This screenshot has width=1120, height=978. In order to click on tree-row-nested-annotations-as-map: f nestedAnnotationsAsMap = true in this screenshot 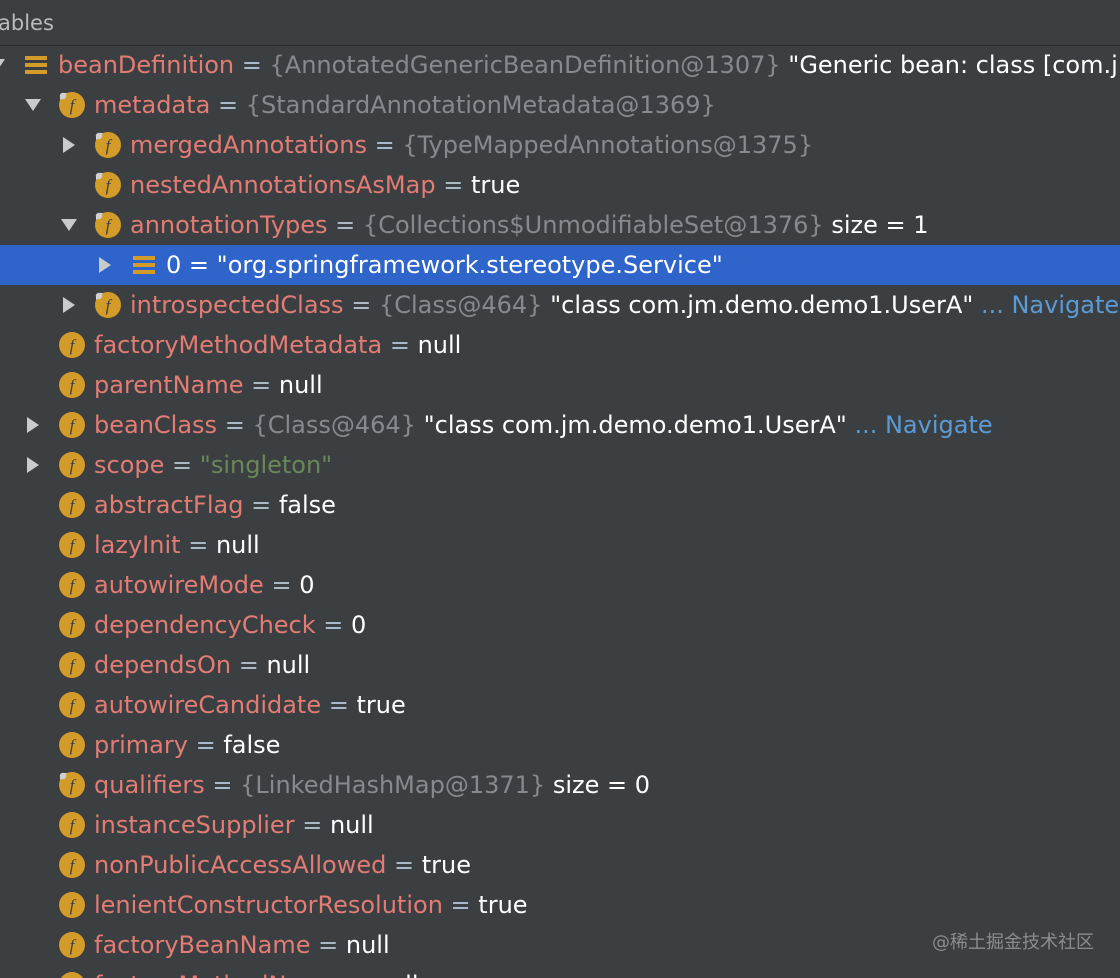, I will do `click(560, 185)`.